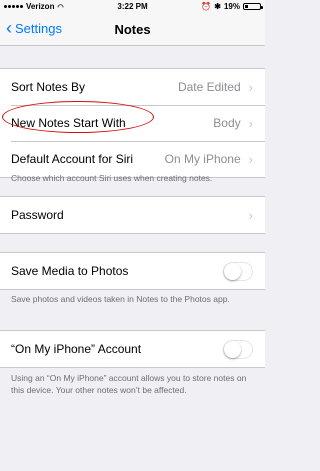 The image size is (320, 471). What do you see at coordinates (37, 215) in the screenshot?
I see `password-label: Password` at bounding box center [37, 215].